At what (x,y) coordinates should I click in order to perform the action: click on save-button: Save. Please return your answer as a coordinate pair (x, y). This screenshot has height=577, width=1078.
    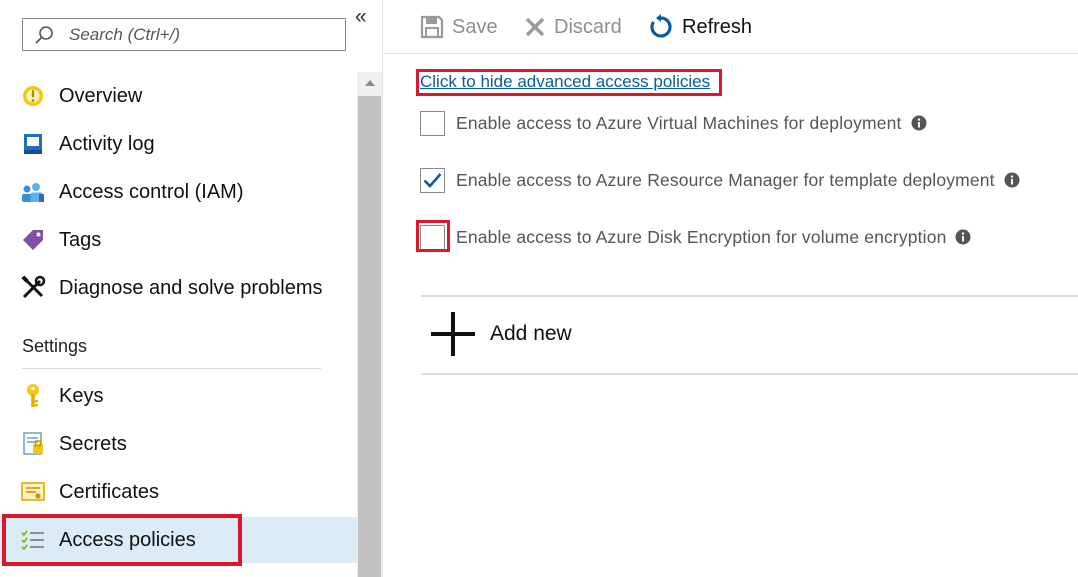
    Looking at the image, I should click on (459, 27).